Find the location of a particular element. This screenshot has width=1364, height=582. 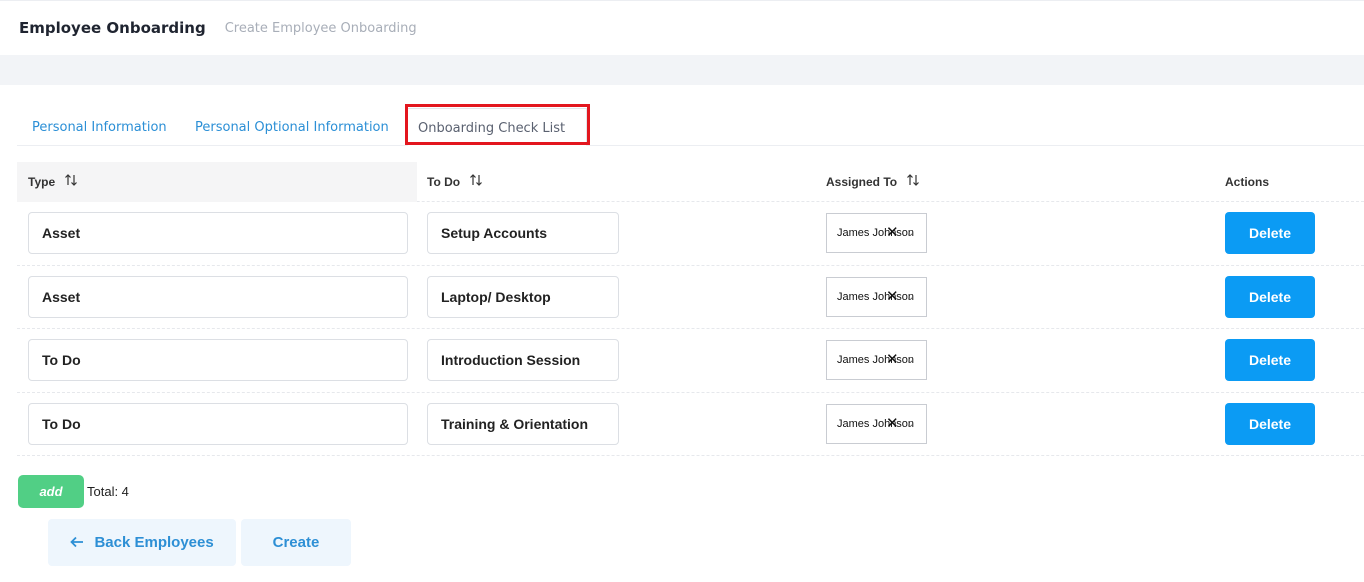

breadcrumb: Create Employee Onboarding is located at coordinates (321, 28).